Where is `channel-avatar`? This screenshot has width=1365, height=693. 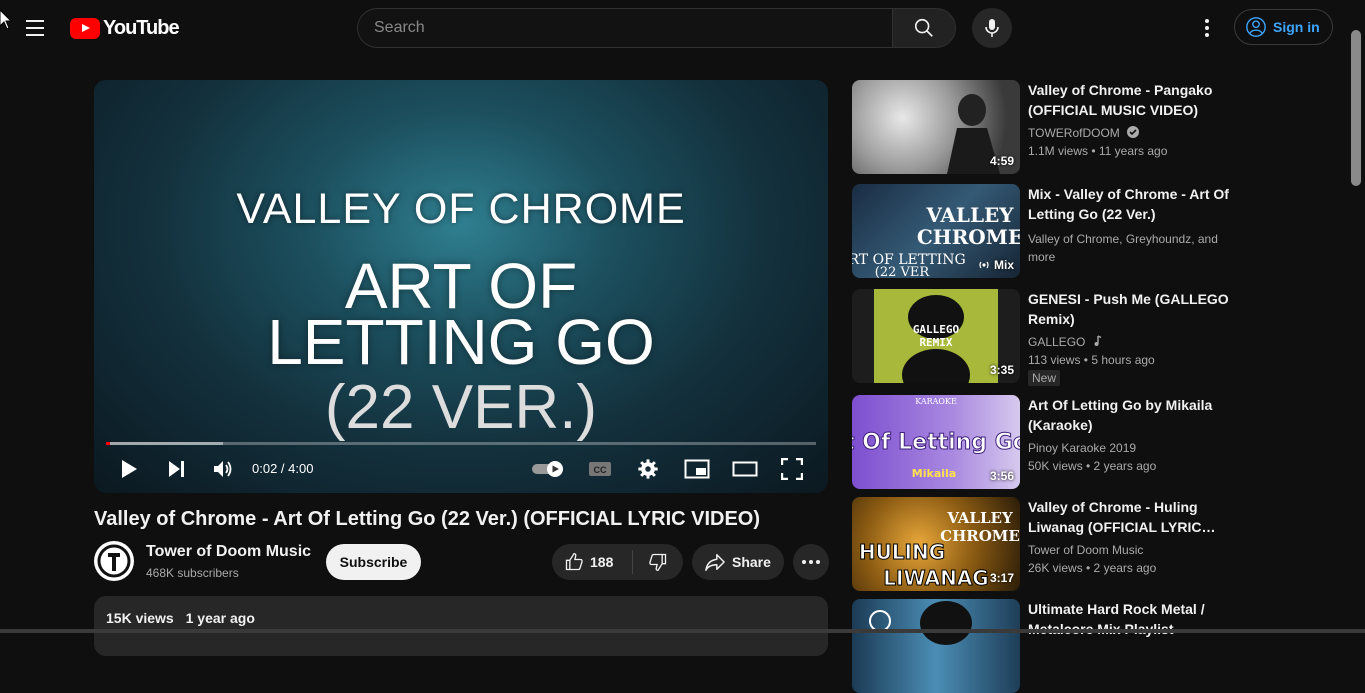 channel-avatar is located at coordinates (114, 561).